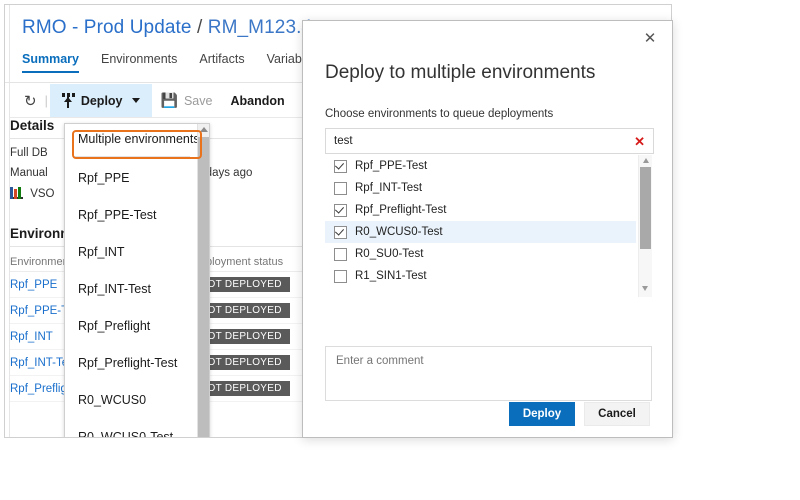  What do you see at coordinates (131, 289) in the screenshot?
I see `menu-item-rpf-int-test: Rpf_INT-Test` at bounding box center [131, 289].